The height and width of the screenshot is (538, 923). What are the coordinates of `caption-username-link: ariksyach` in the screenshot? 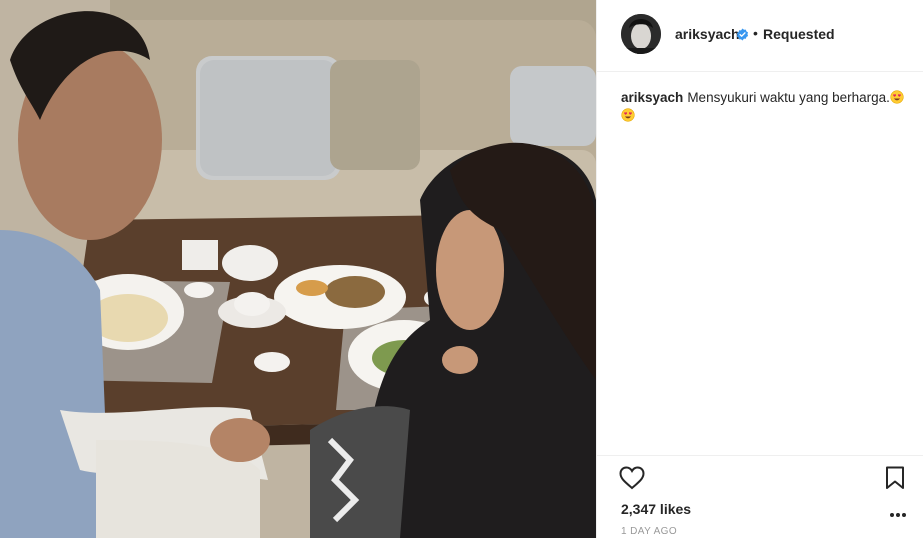 It's located at (652, 97).